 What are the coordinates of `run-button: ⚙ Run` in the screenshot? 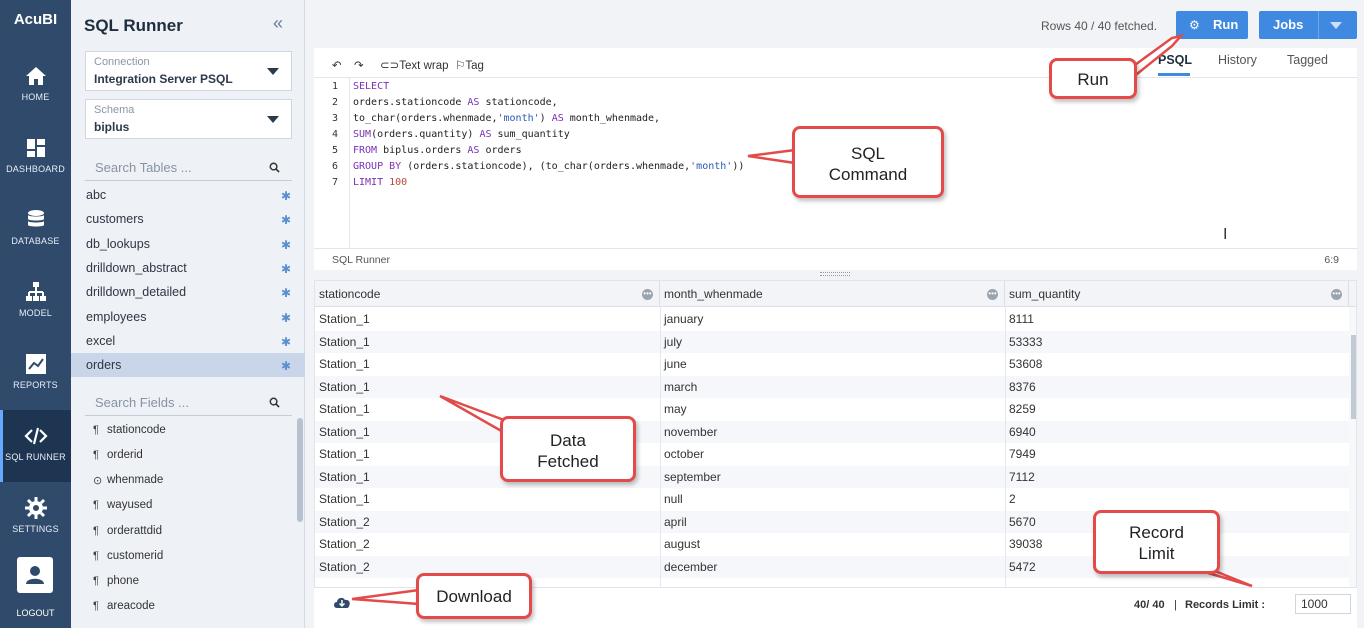 It's located at (1212, 25).